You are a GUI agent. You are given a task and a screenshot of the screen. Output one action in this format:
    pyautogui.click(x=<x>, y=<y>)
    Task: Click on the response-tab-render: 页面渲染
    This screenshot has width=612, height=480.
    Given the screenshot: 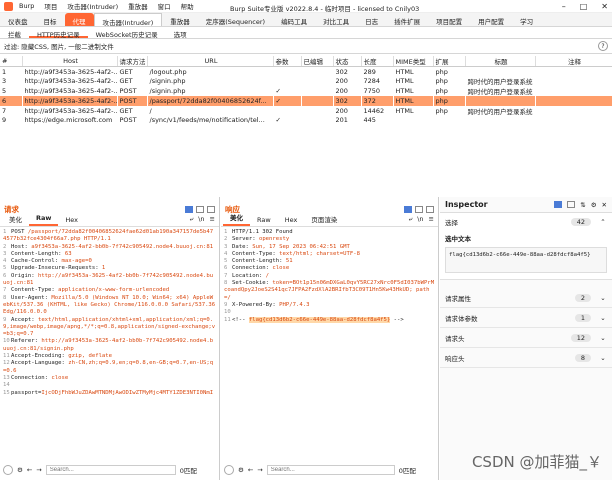 What is the action you would take?
    pyautogui.click(x=324, y=220)
    